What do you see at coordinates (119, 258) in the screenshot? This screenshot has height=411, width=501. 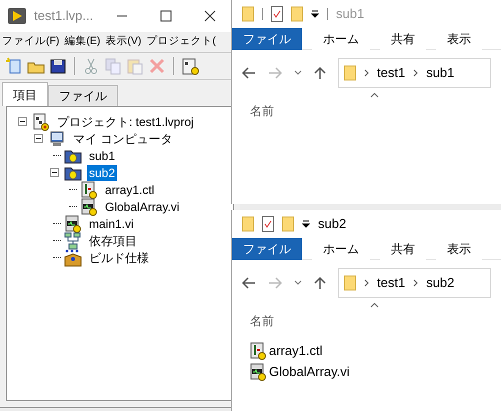 I see `tree-item: ビルド仕様` at bounding box center [119, 258].